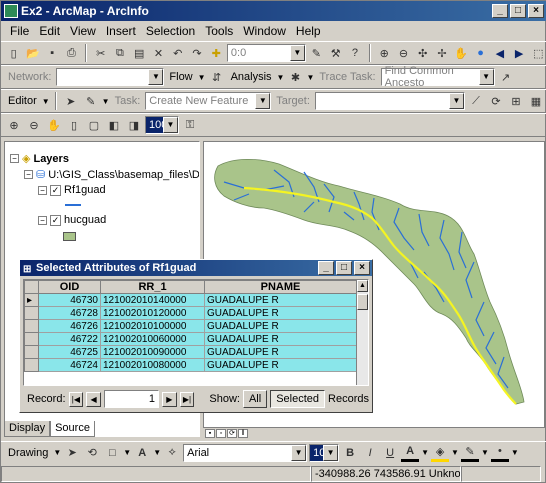 This screenshot has height=483, width=546. Describe the element at coordinates (72, 220) in the screenshot. I see `layer-hucguad: − ✓ hucguad` at that location.